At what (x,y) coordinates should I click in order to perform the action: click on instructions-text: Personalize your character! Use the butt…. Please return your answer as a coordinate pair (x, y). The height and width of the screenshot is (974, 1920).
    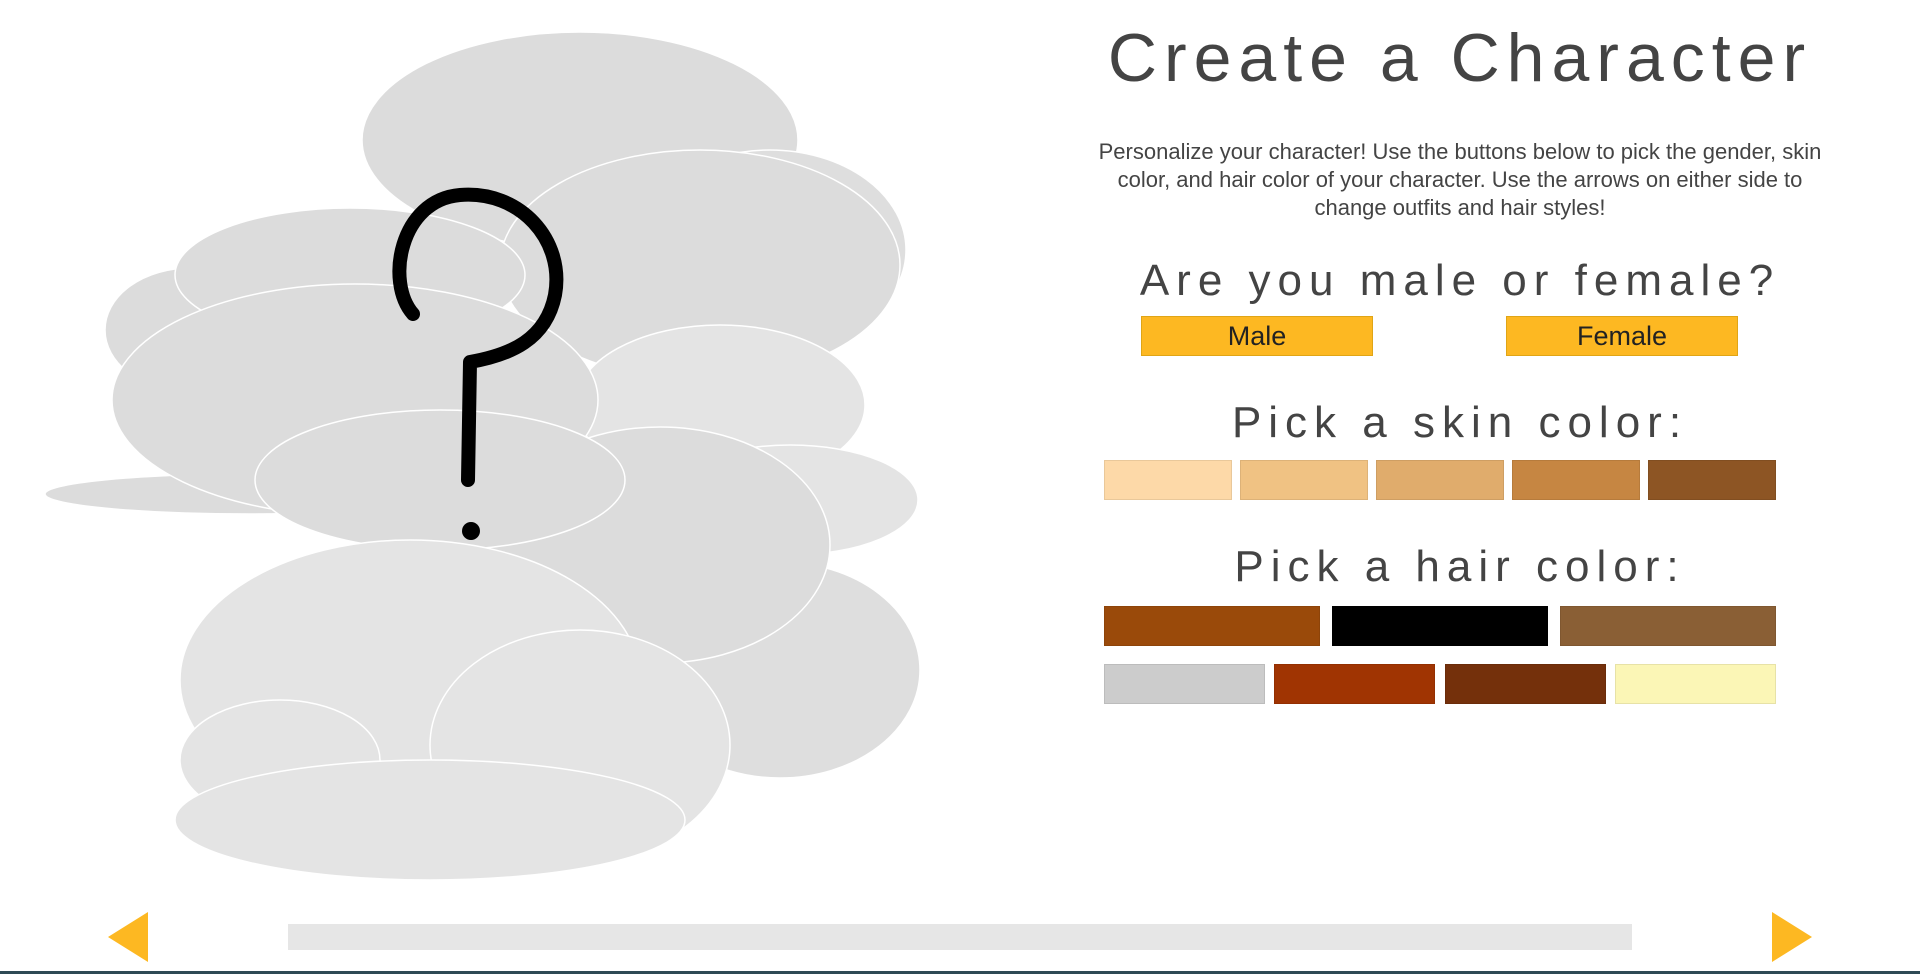
    Looking at the image, I should click on (1460, 179).